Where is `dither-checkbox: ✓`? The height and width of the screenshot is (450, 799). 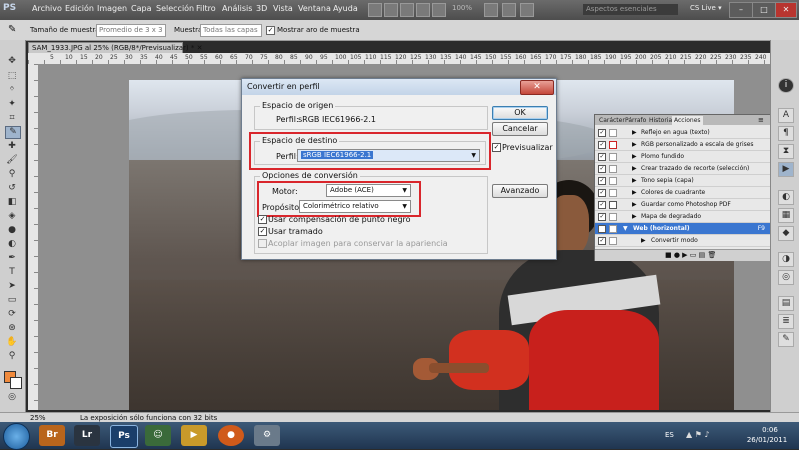
dither-checkbox: ✓ is located at coordinates (262, 231).